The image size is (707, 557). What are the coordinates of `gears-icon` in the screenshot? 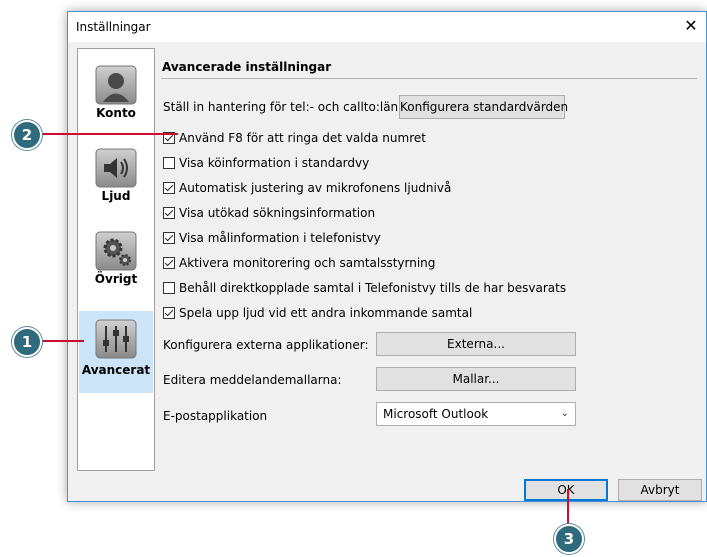 It's located at (116, 251).